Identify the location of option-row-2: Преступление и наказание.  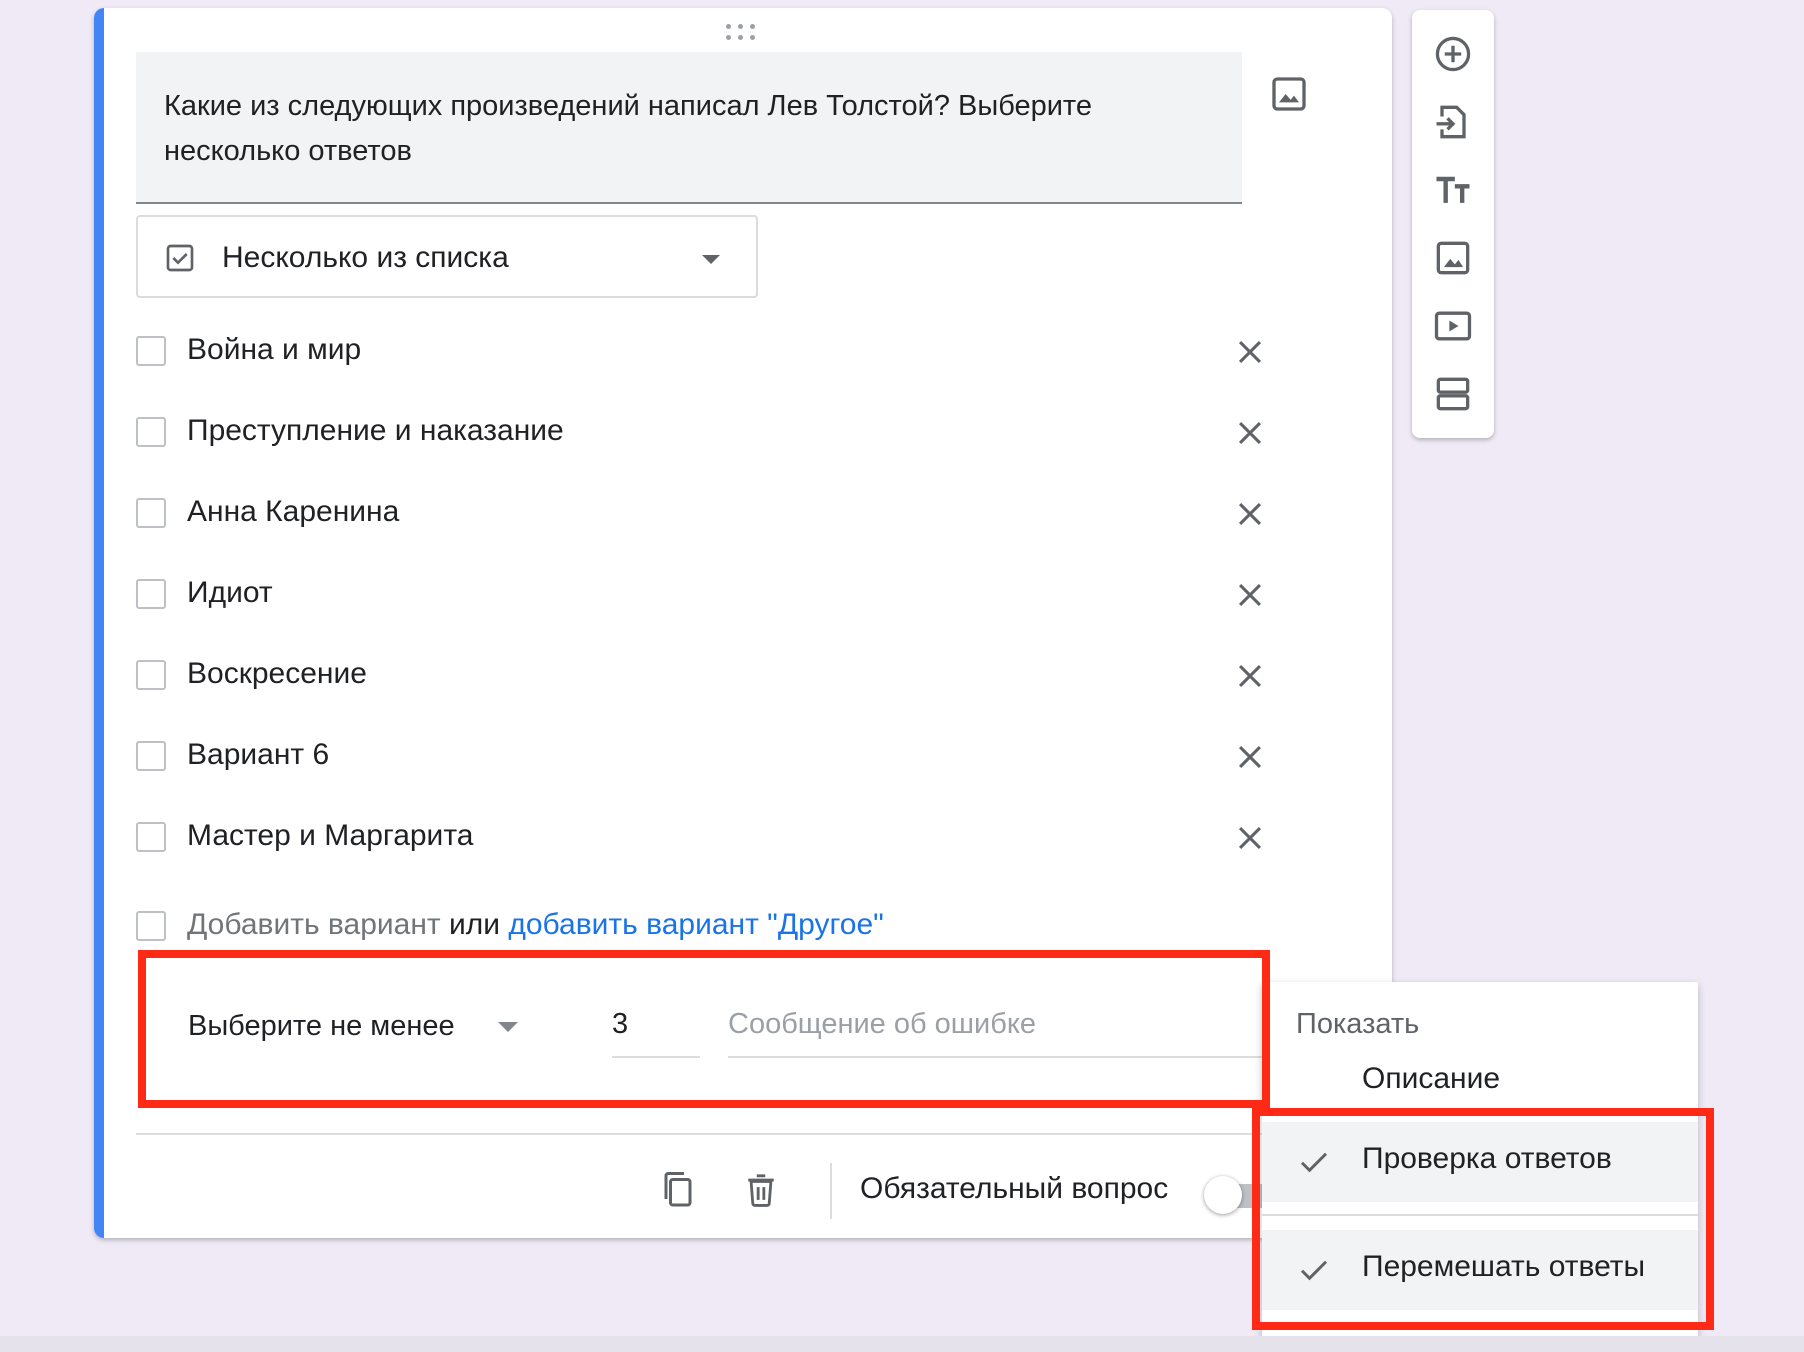
(701, 434).